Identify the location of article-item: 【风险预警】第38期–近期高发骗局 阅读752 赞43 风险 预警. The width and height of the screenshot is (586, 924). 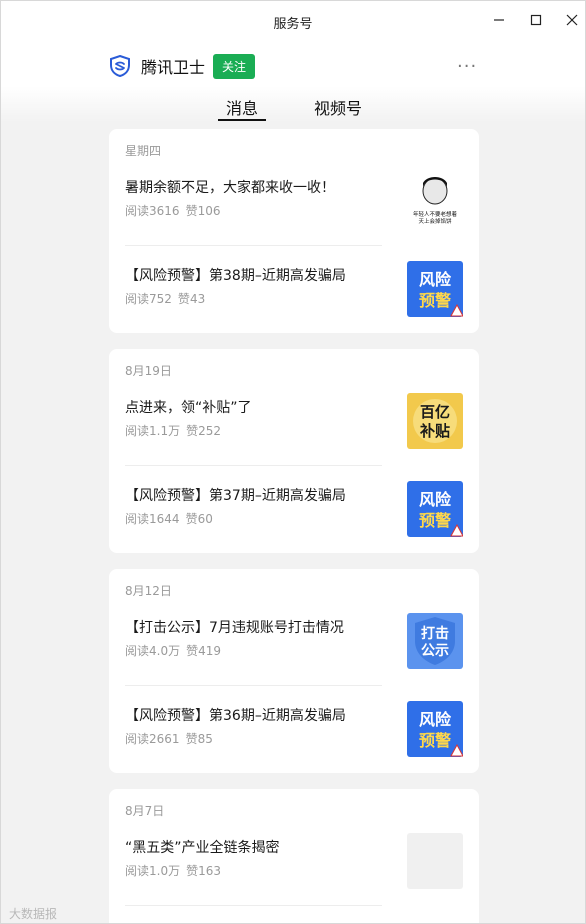
(294, 289).